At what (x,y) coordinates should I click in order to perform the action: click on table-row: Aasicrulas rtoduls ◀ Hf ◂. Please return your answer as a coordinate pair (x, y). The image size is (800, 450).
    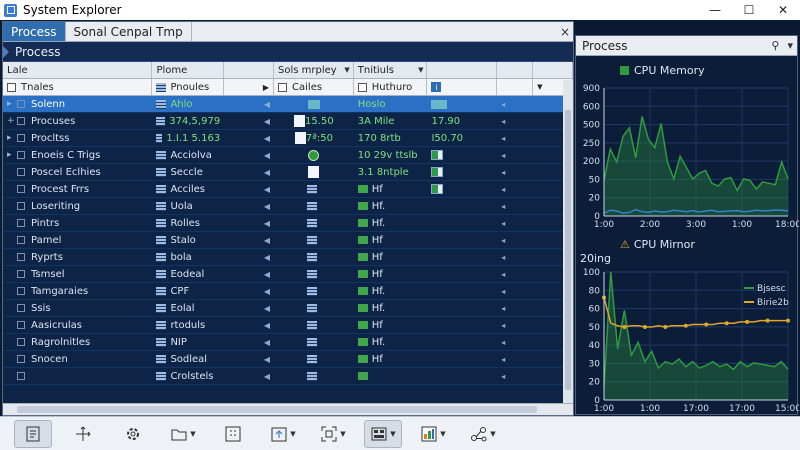
    Looking at the image, I should click on (288, 325).